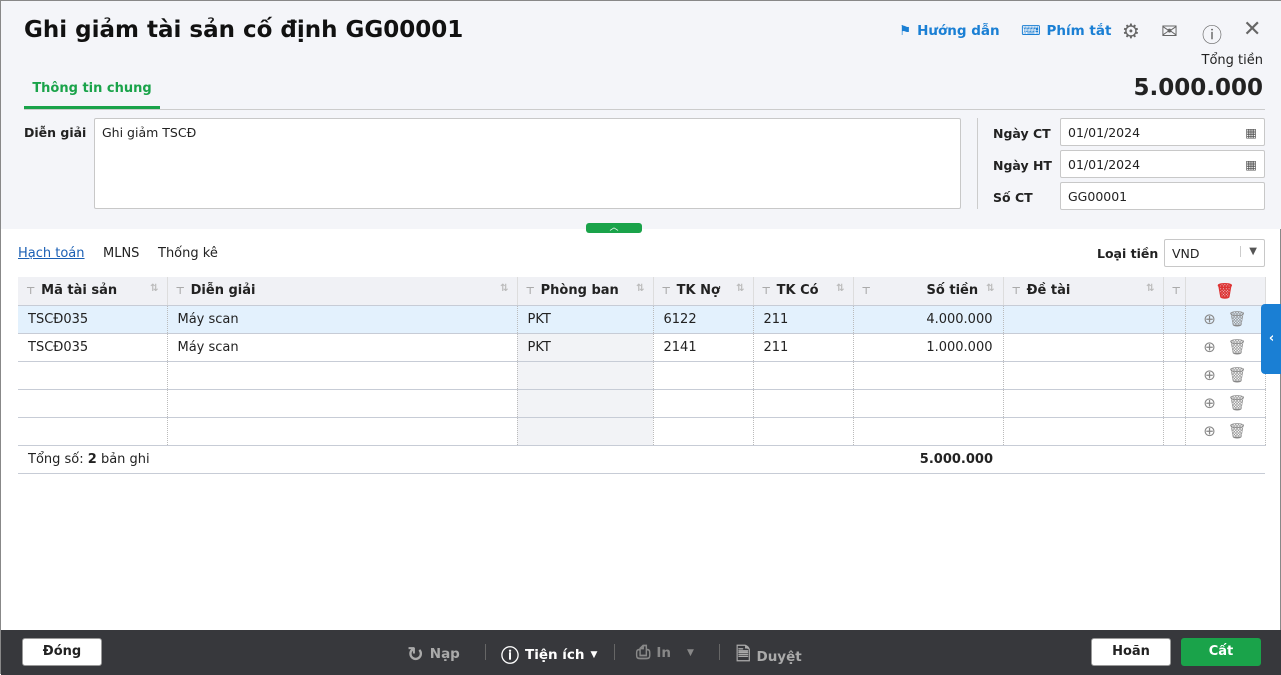 The image size is (1281, 675). I want to click on col-tk-no: ⊤ TK Nợ ⇅, so click(703, 291).